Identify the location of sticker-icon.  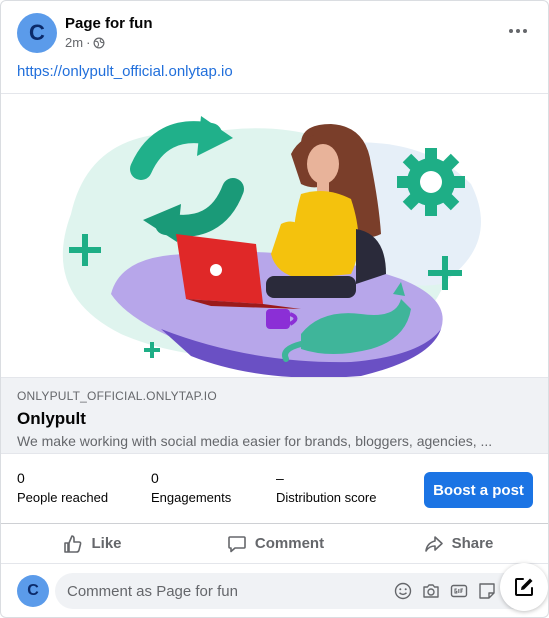
(487, 591).